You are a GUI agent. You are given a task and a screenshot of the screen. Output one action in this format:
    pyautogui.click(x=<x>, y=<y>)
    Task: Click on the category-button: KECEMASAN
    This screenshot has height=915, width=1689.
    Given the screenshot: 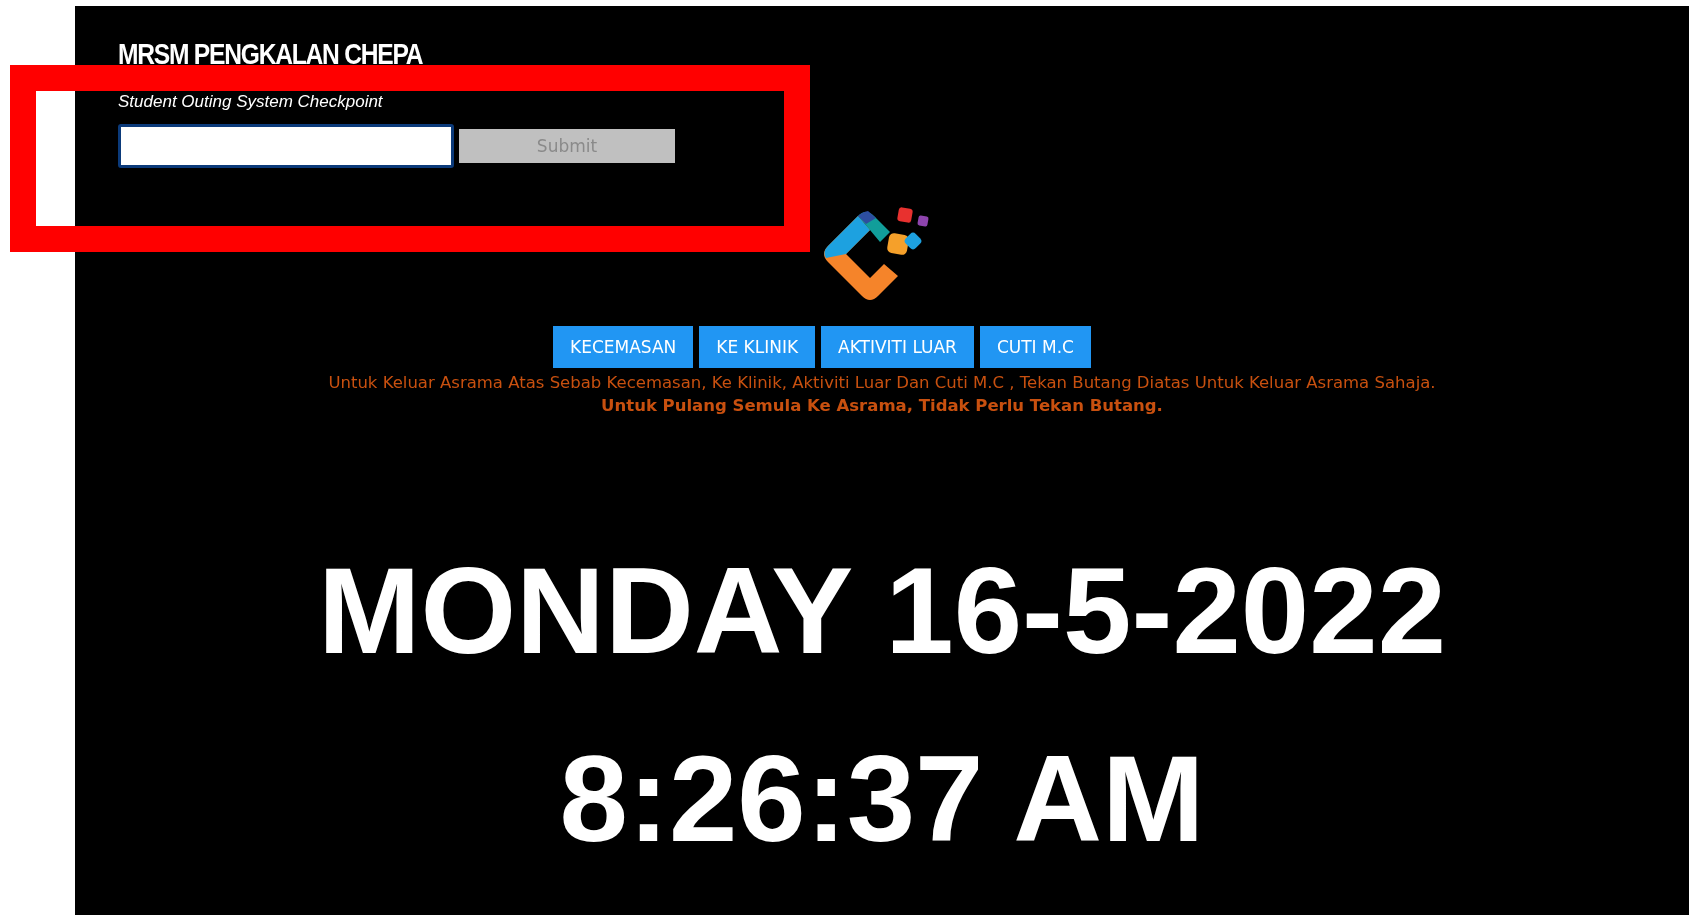 What is the action you would take?
    pyautogui.click(x=623, y=347)
    